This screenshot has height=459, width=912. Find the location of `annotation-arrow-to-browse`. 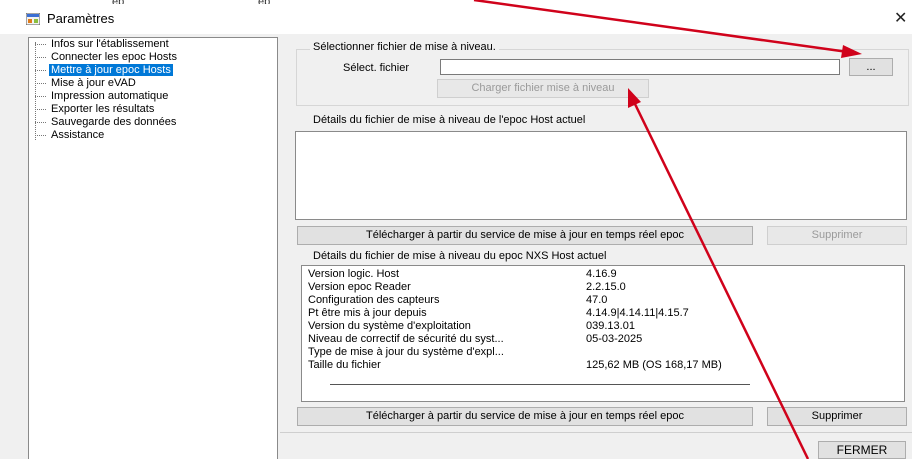

annotation-arrow-to-browse is located at coordinates (661, 27).